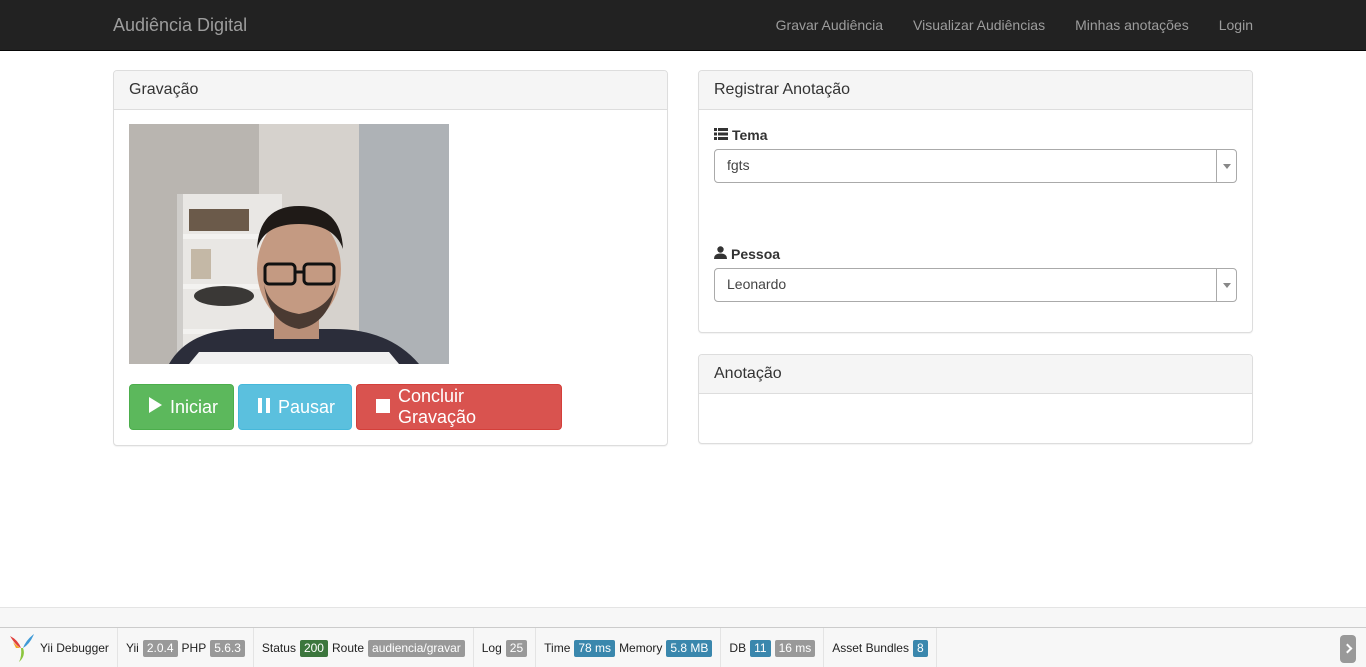 This screenshot has width=1366, height=667. I want to click on webcam-video, so click(289, 244).